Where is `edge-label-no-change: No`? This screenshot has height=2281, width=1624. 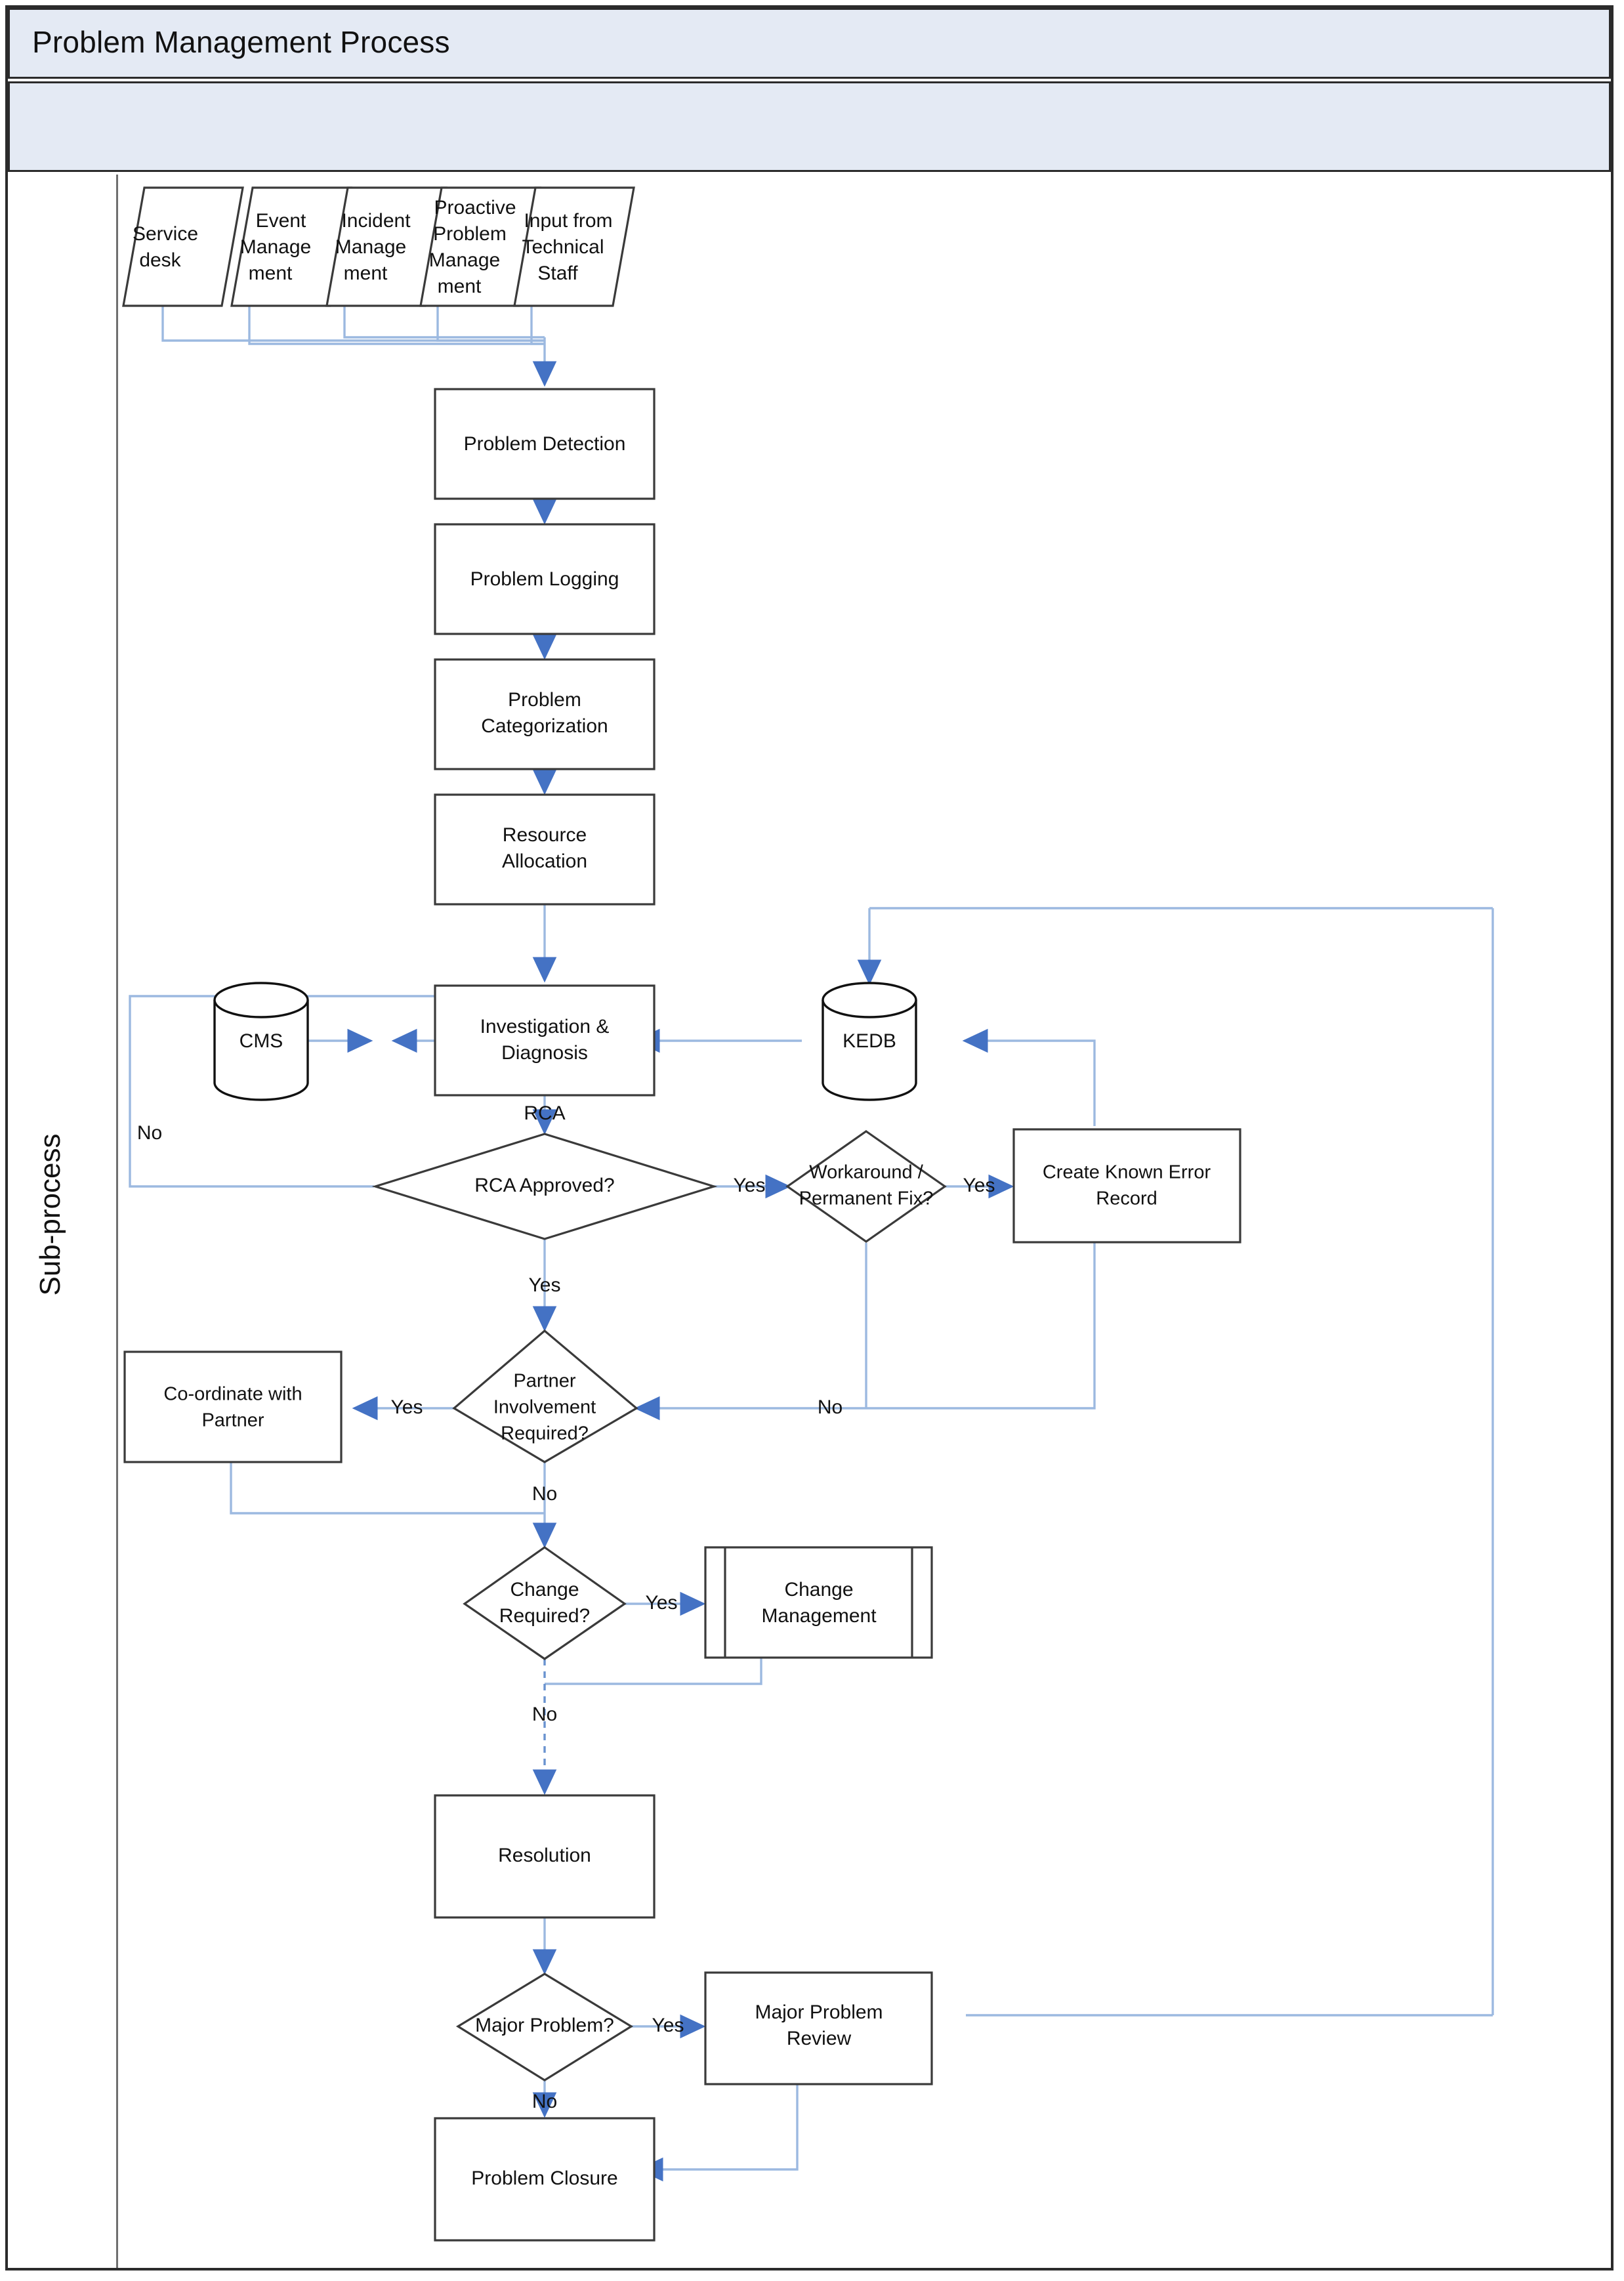 edge-label-no-change: No is located at coordinates (544, 1714).